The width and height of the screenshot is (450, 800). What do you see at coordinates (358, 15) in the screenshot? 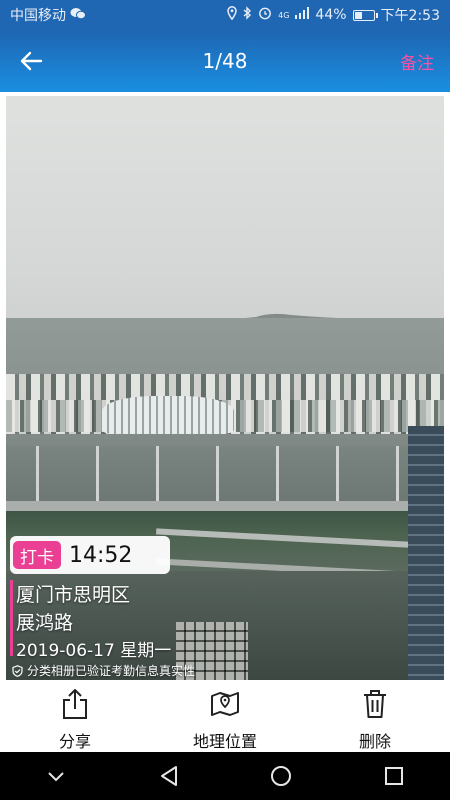
I see `battery-fill` at bounding box center [358, 15].